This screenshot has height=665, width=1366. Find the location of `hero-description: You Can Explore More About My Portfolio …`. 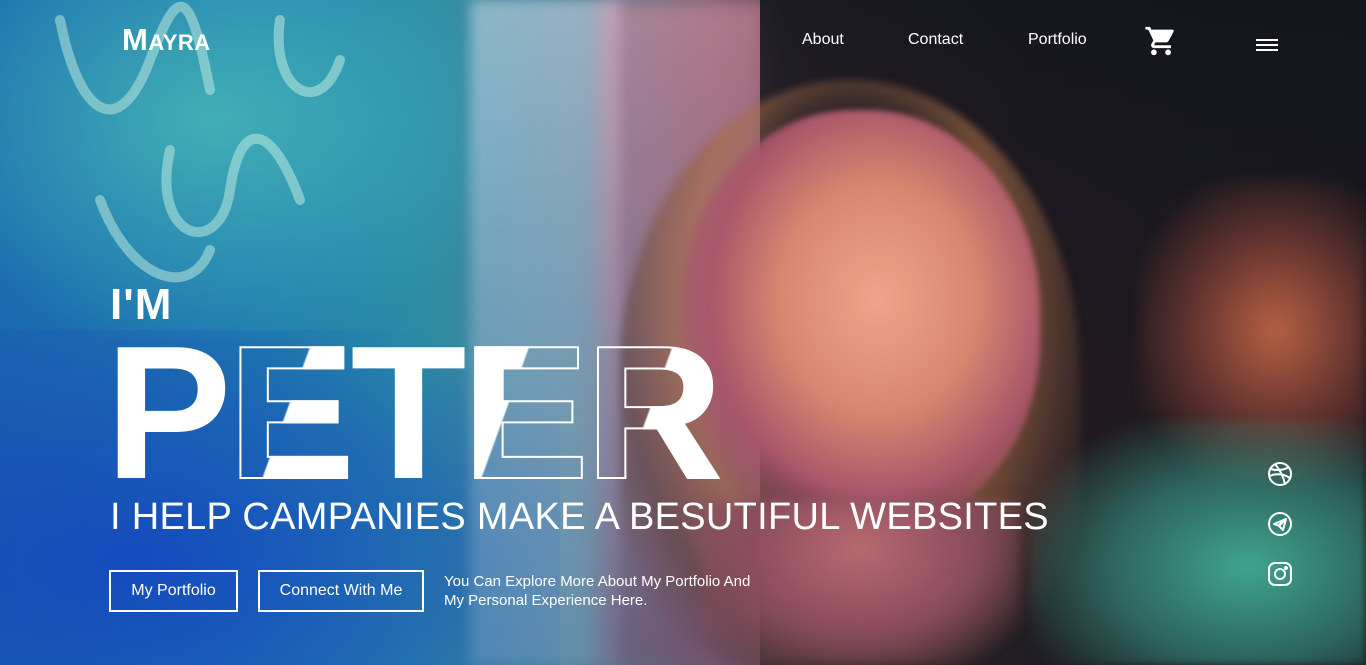

hero-description: You Can Explore More About My Portfolio … is located at coordinates (614, 591).